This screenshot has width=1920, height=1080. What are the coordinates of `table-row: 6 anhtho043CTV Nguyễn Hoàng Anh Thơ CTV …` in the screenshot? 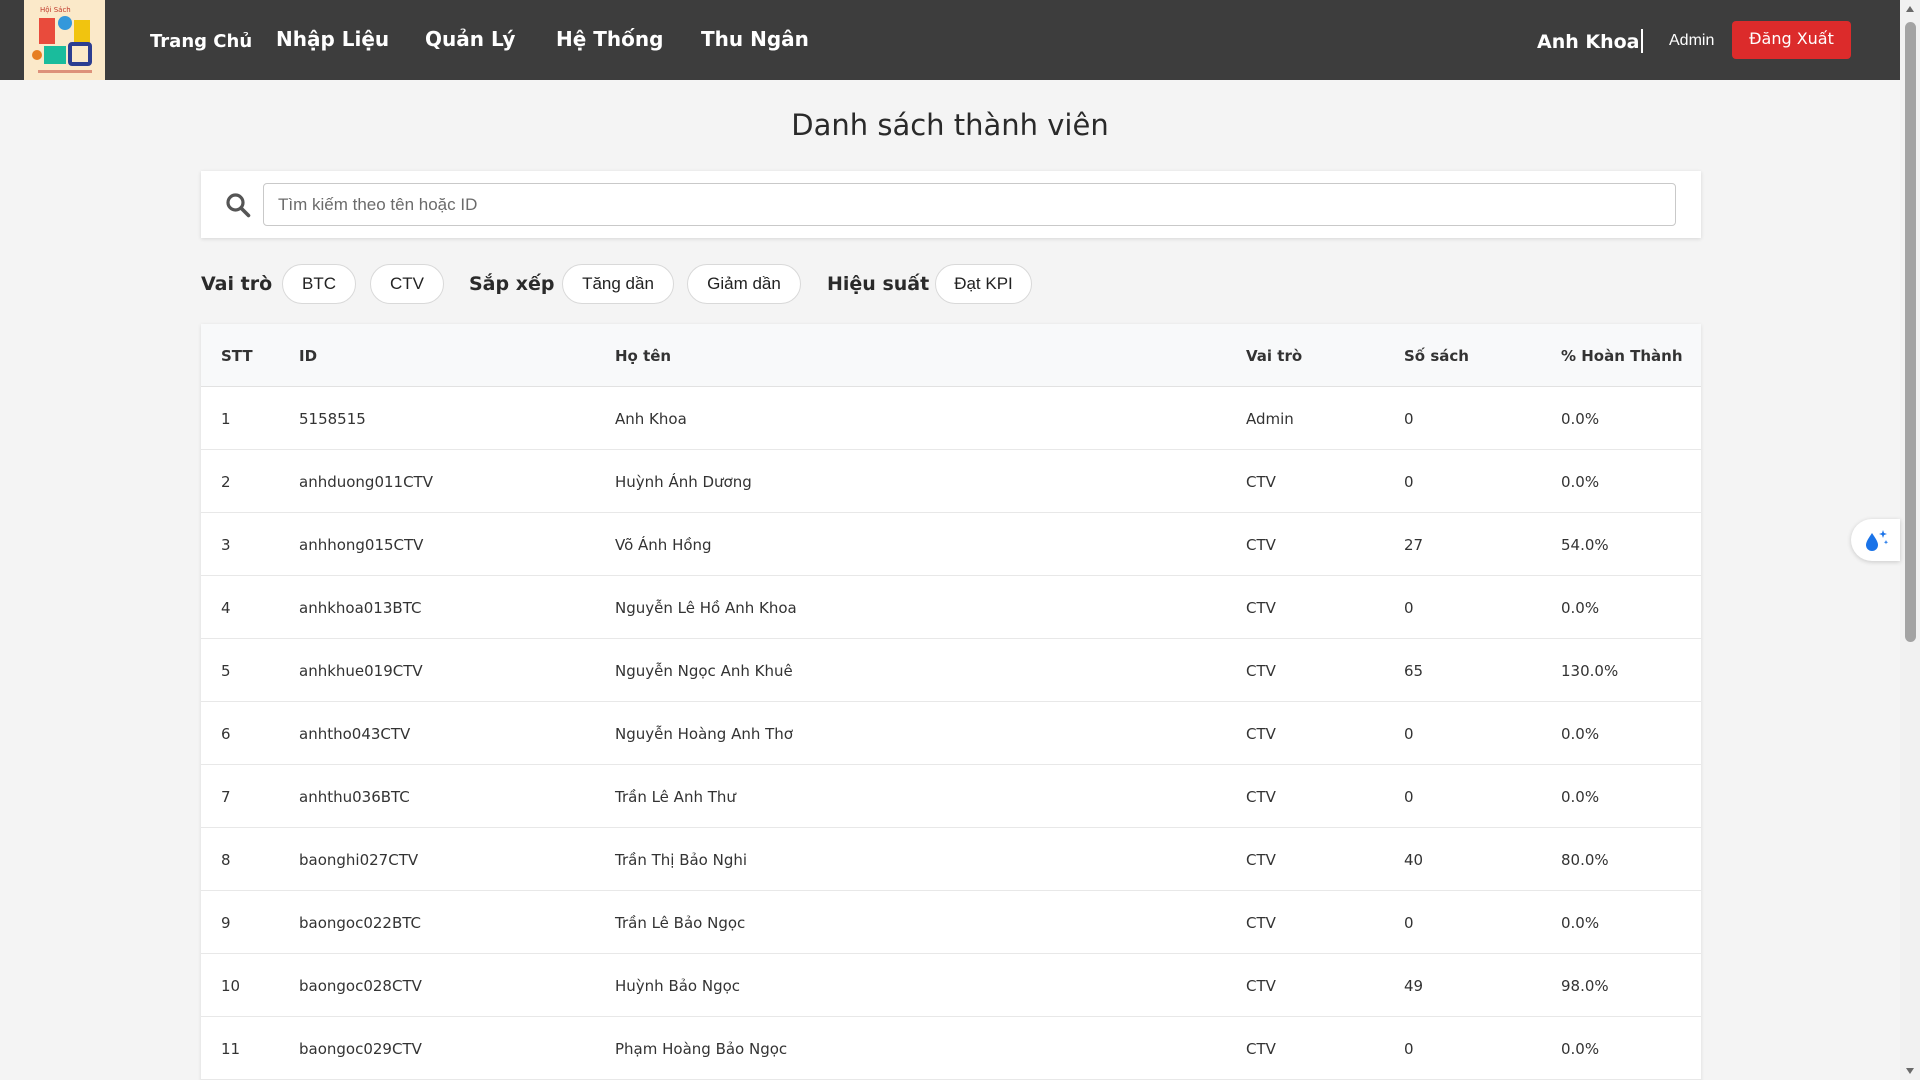 It's located at (951, 733).